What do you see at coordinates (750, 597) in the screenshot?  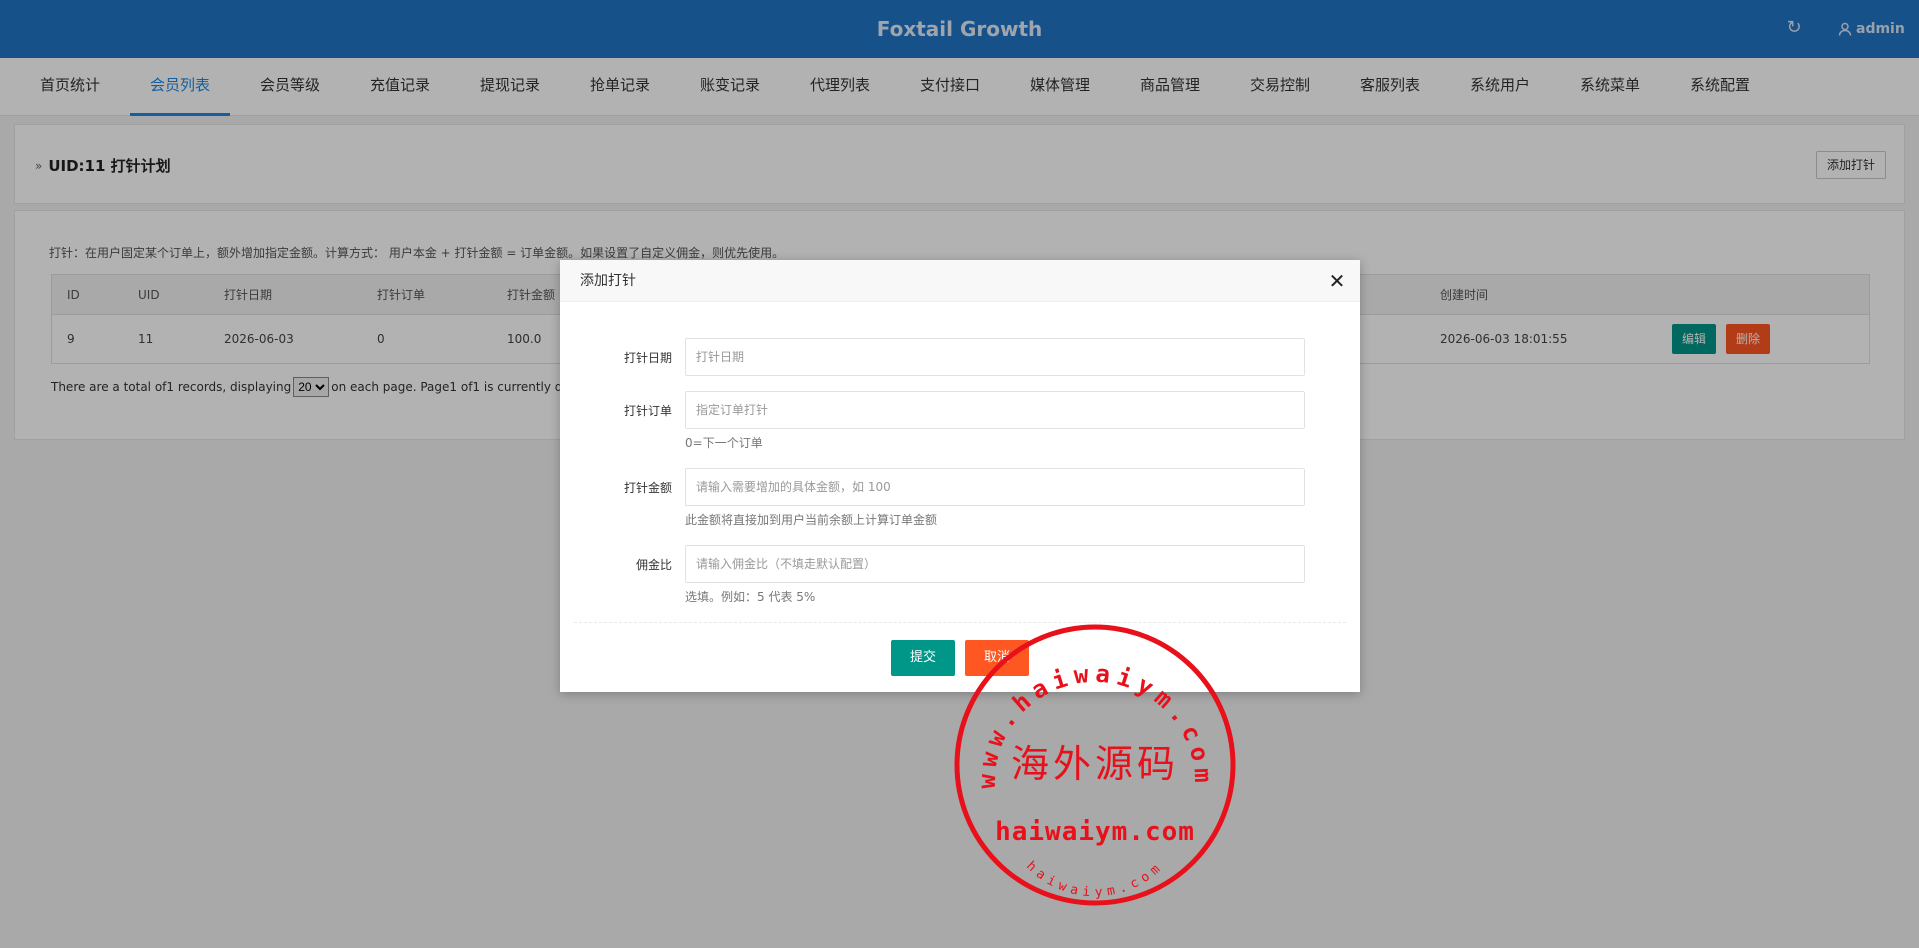 I see `commission-hint: 选填。例如：5 代表 5%` at bounding box center [750, 597].